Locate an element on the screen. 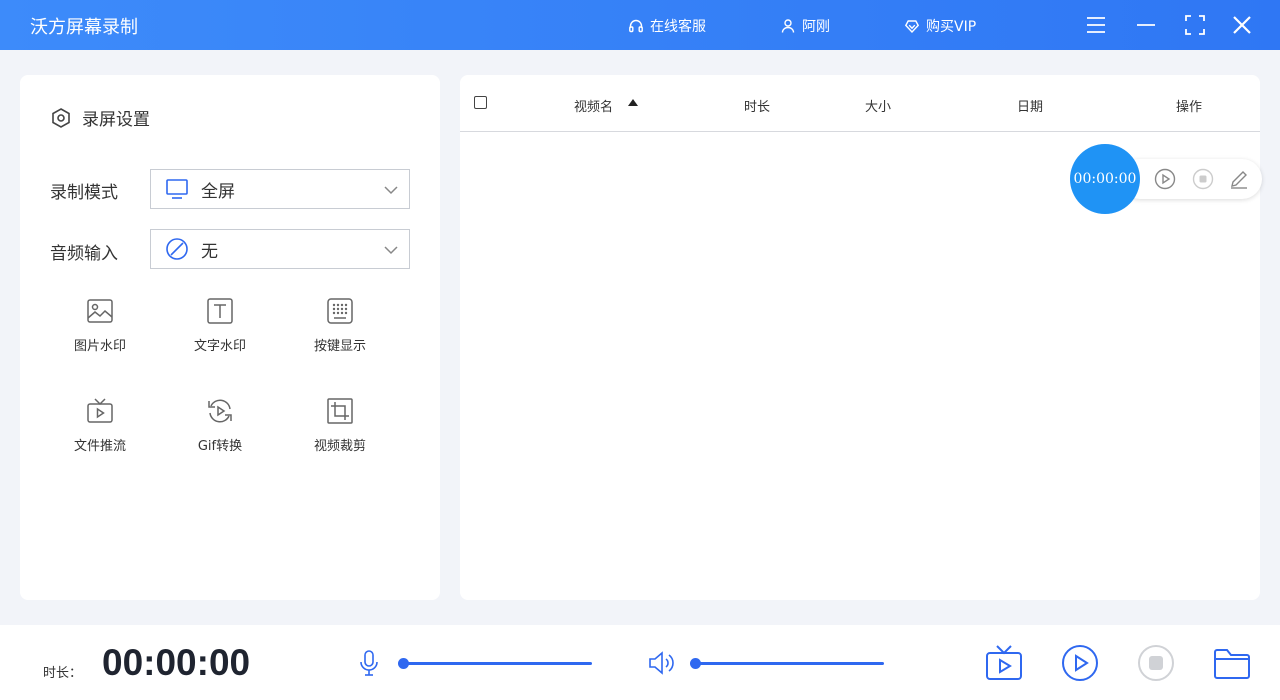 This screenshot has height=700, width=1280. tool-image-watermark: 图片水印 is located at coordinates (100, 332).